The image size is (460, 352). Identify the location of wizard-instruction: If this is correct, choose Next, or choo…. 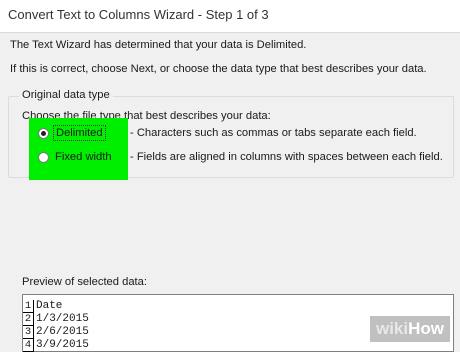
(218, 69).